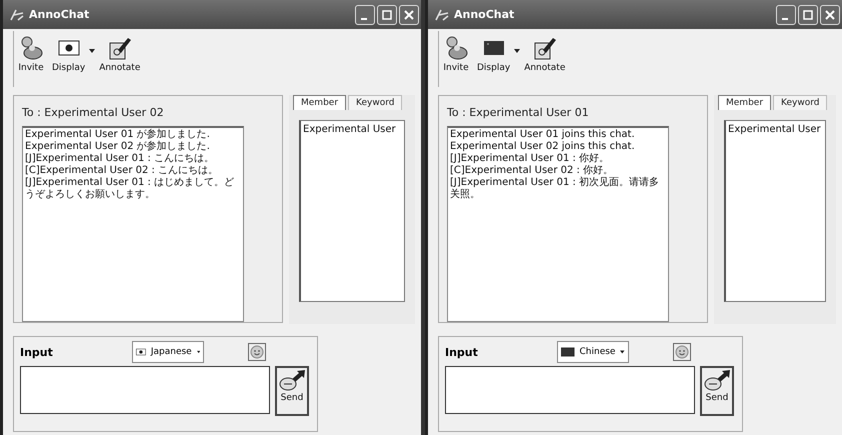 This screenshot has height=435, width=842. Describe the element at coordinates (568, 352) in the screenshot. I see `dark-flag-icon` at that location.